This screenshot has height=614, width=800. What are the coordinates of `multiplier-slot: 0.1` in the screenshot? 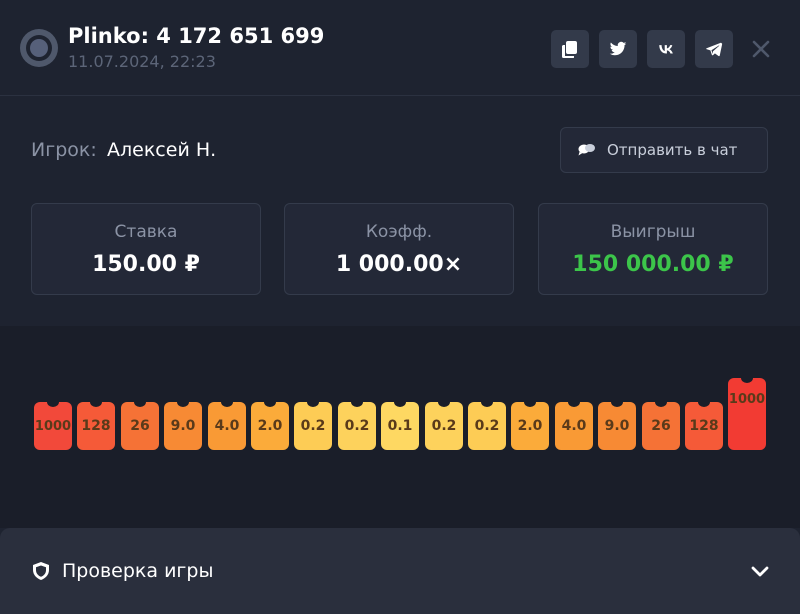 It's located at (400, 426).